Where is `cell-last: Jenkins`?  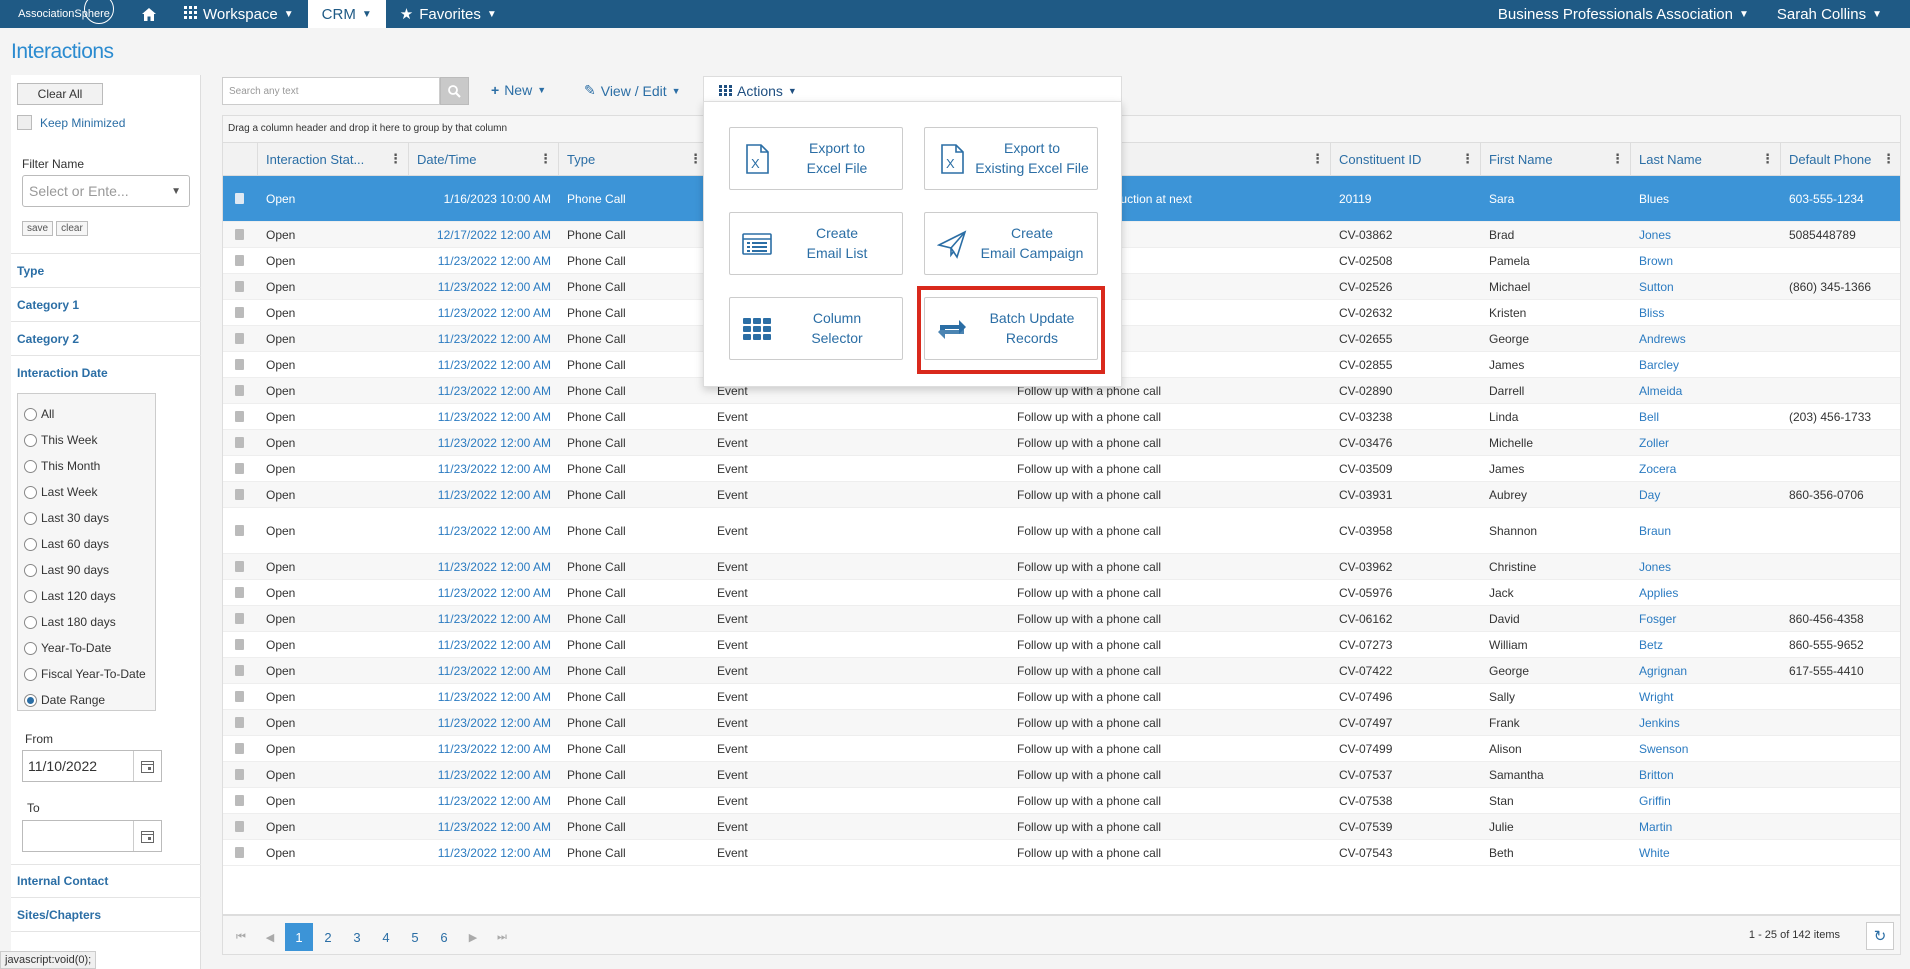 cell-last: Jenkins is located at coordinates (1706, 722).